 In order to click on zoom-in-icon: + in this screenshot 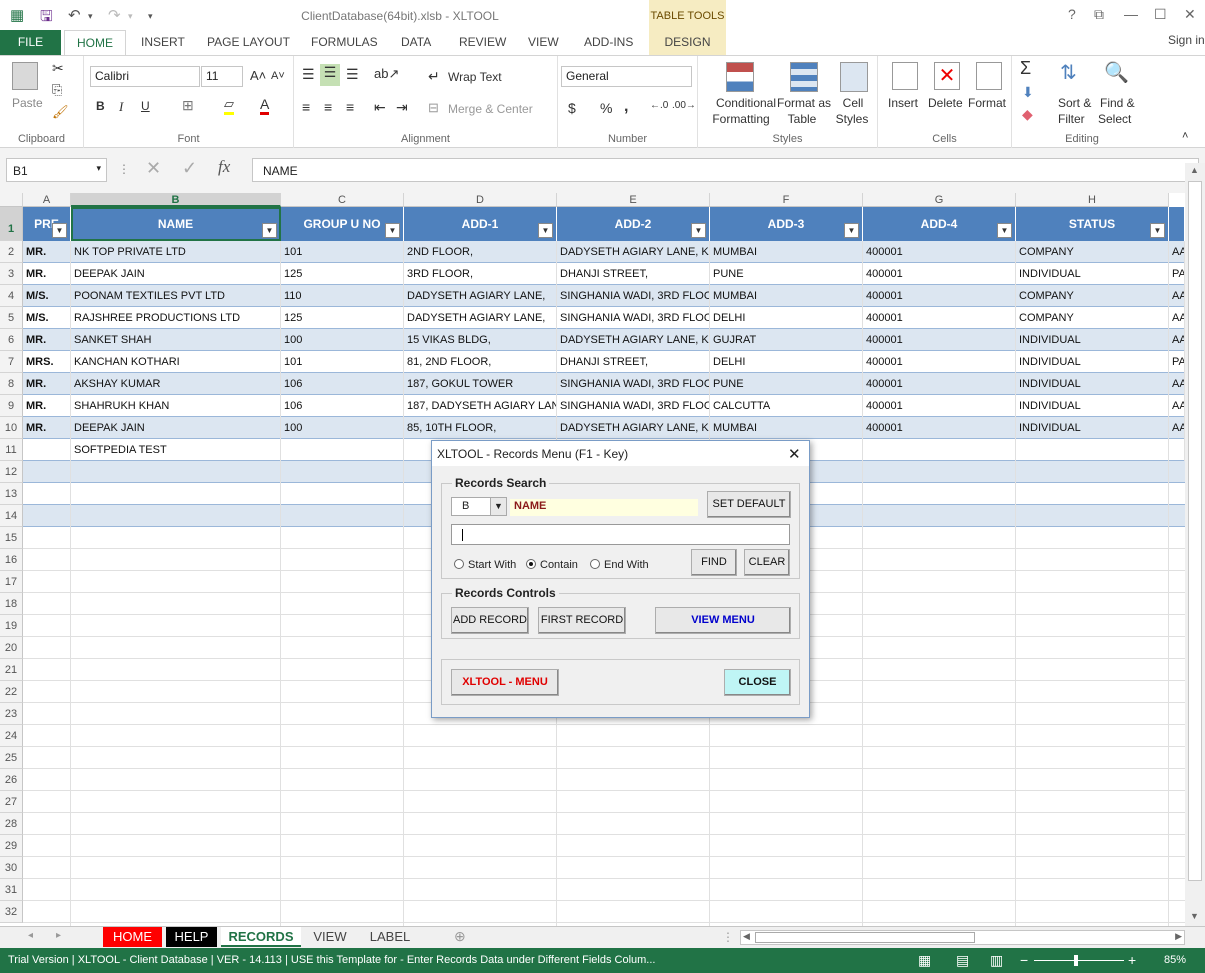, I will do `click(1132, 960)`.